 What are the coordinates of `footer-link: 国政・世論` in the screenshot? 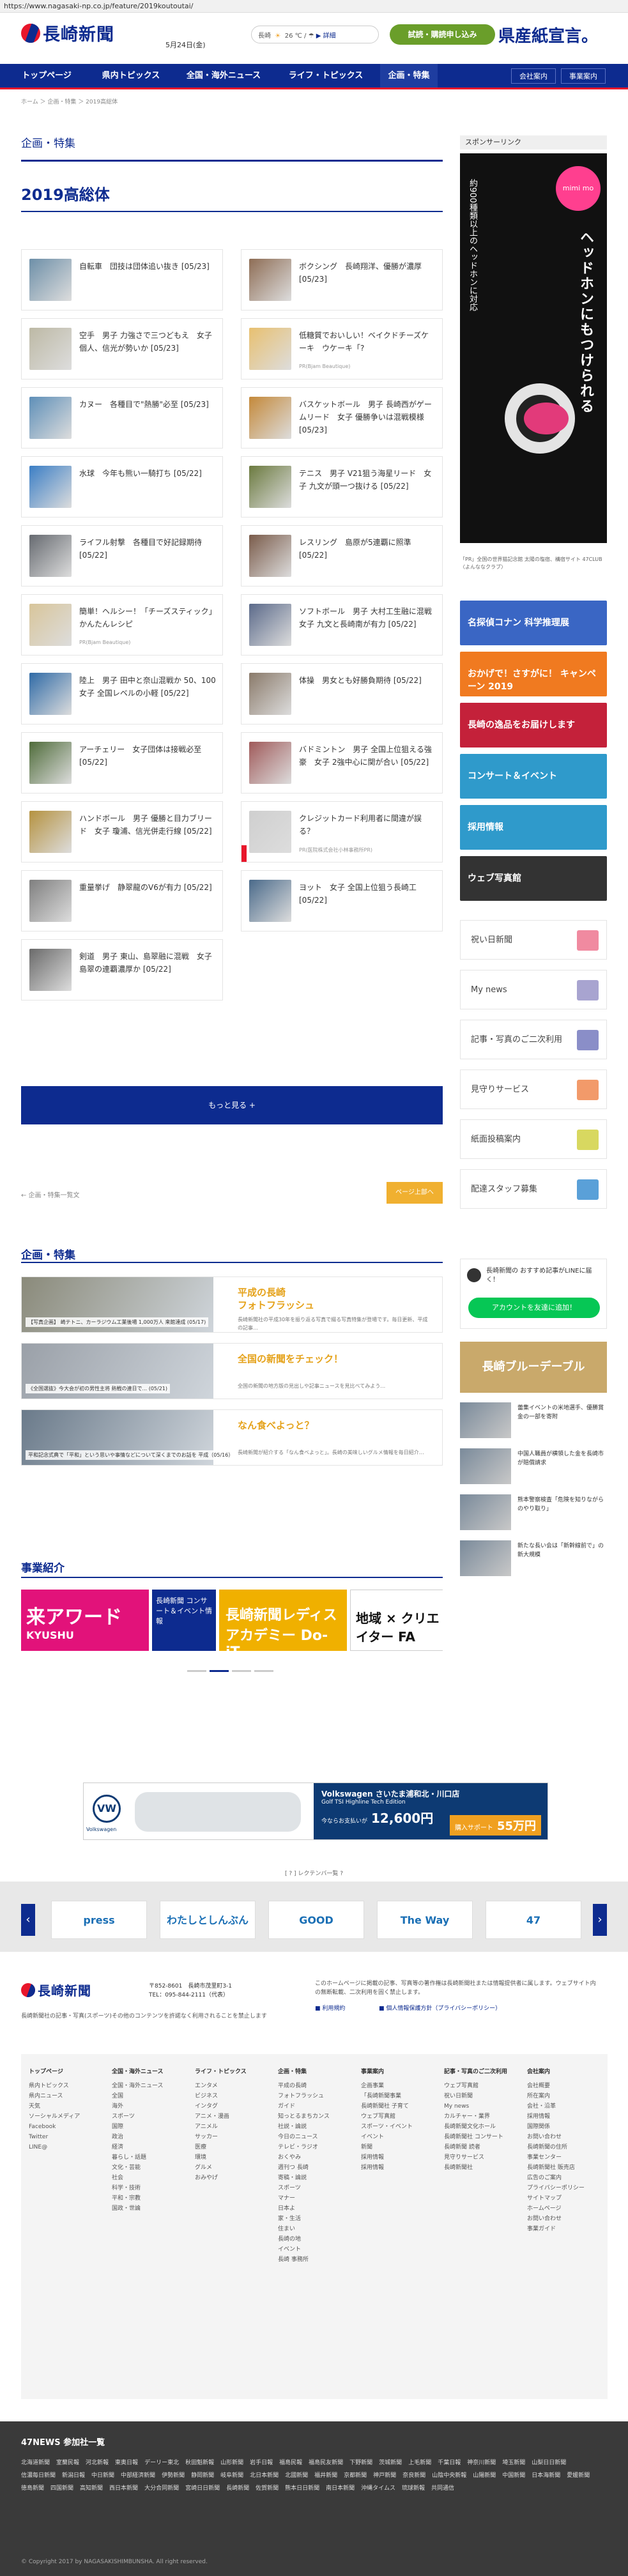 It's located at (152, 2209).